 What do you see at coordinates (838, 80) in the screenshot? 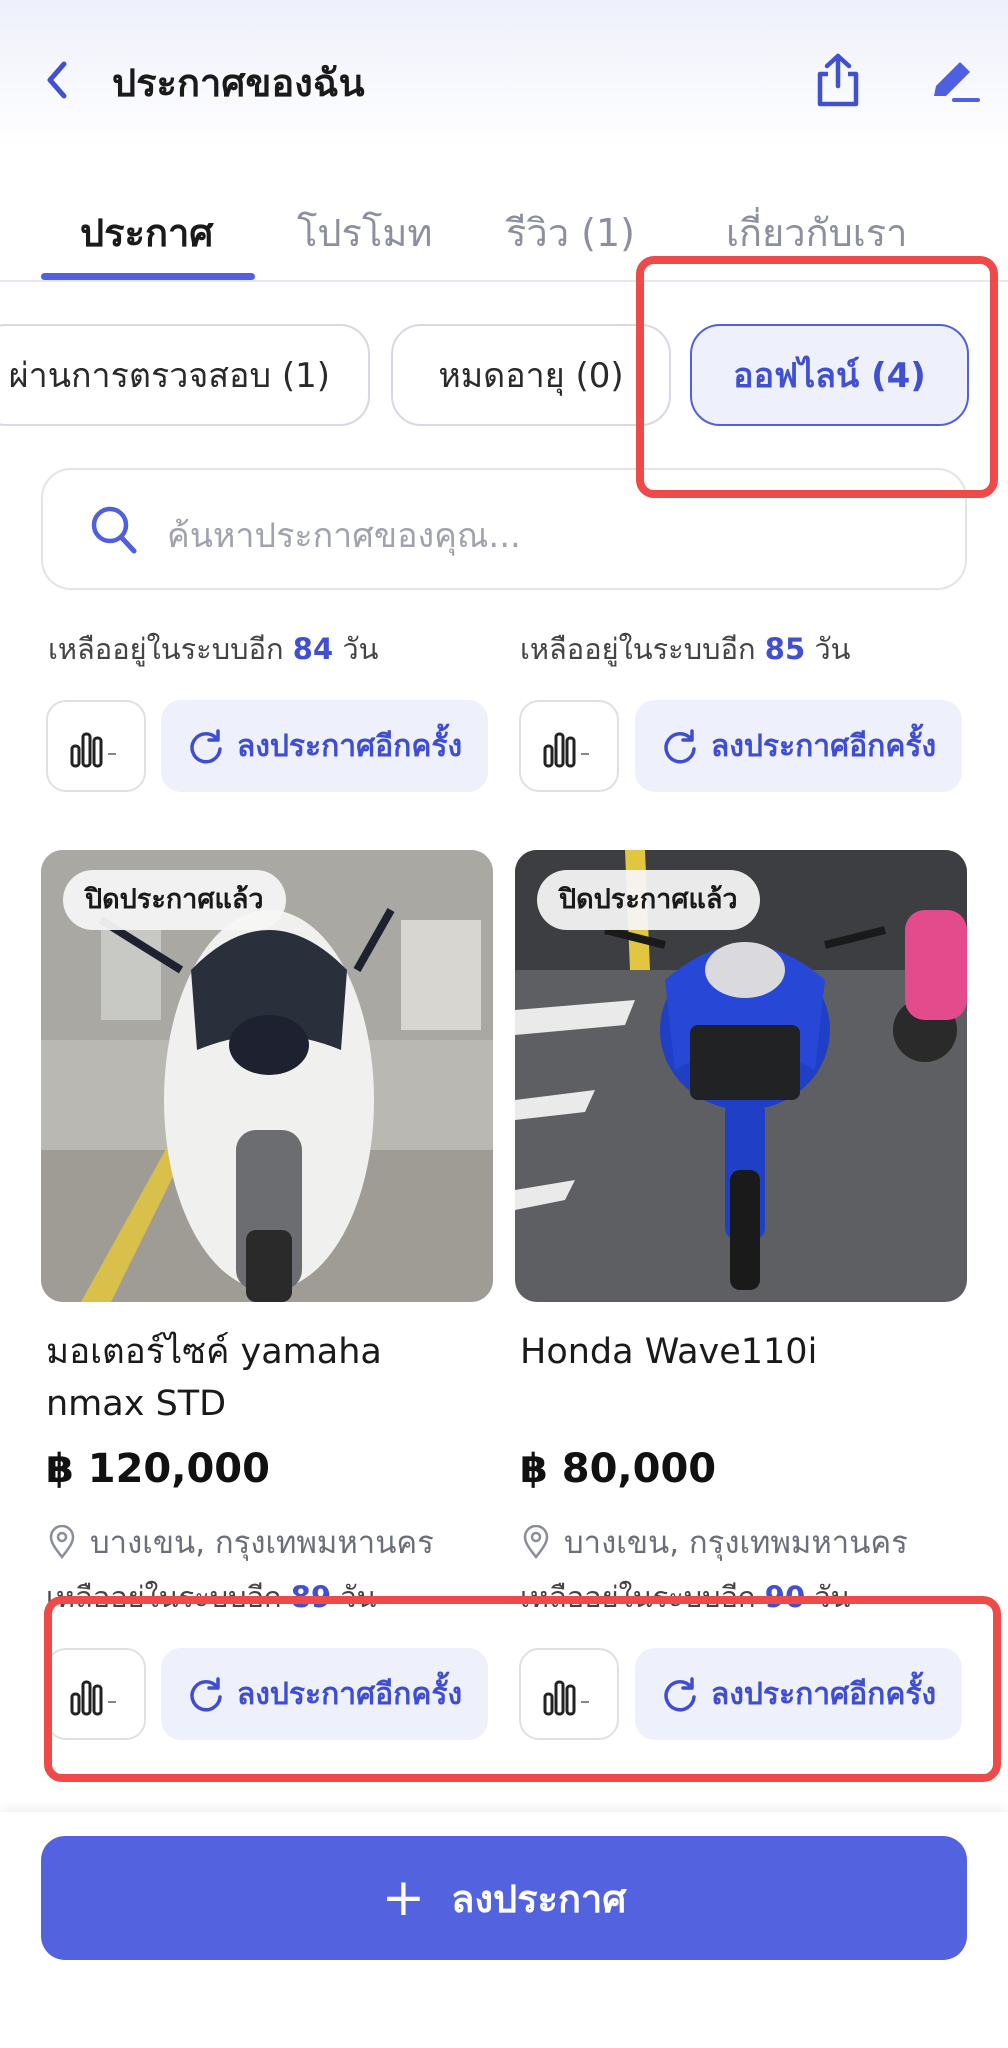
I see `share-icon` at bounding box center [838, 80].